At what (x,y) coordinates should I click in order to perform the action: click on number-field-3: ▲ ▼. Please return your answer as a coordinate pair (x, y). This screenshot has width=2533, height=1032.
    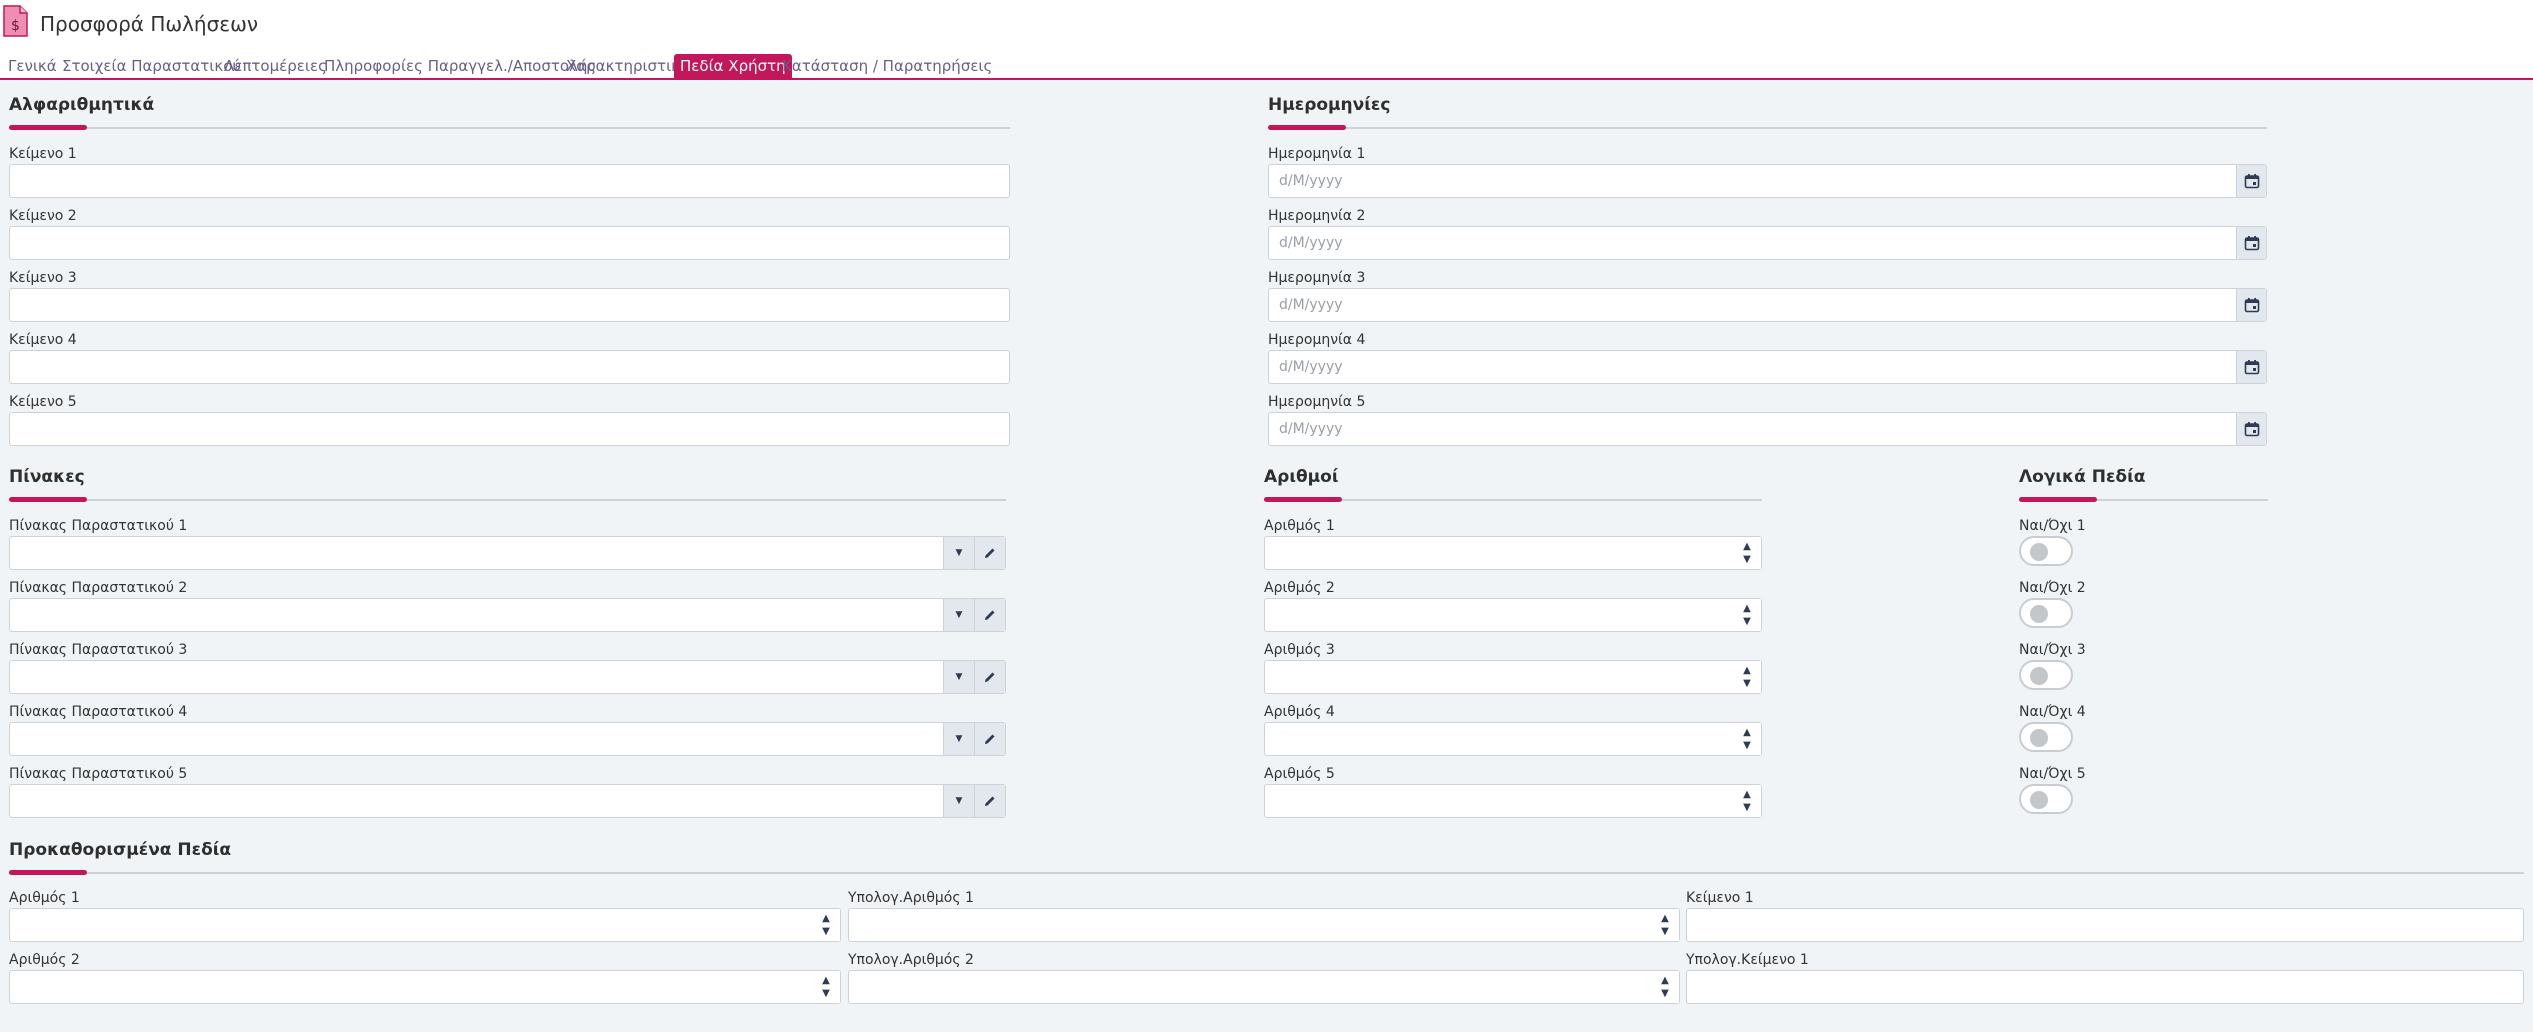
    Looking at the image, I should click on (1513, 677).